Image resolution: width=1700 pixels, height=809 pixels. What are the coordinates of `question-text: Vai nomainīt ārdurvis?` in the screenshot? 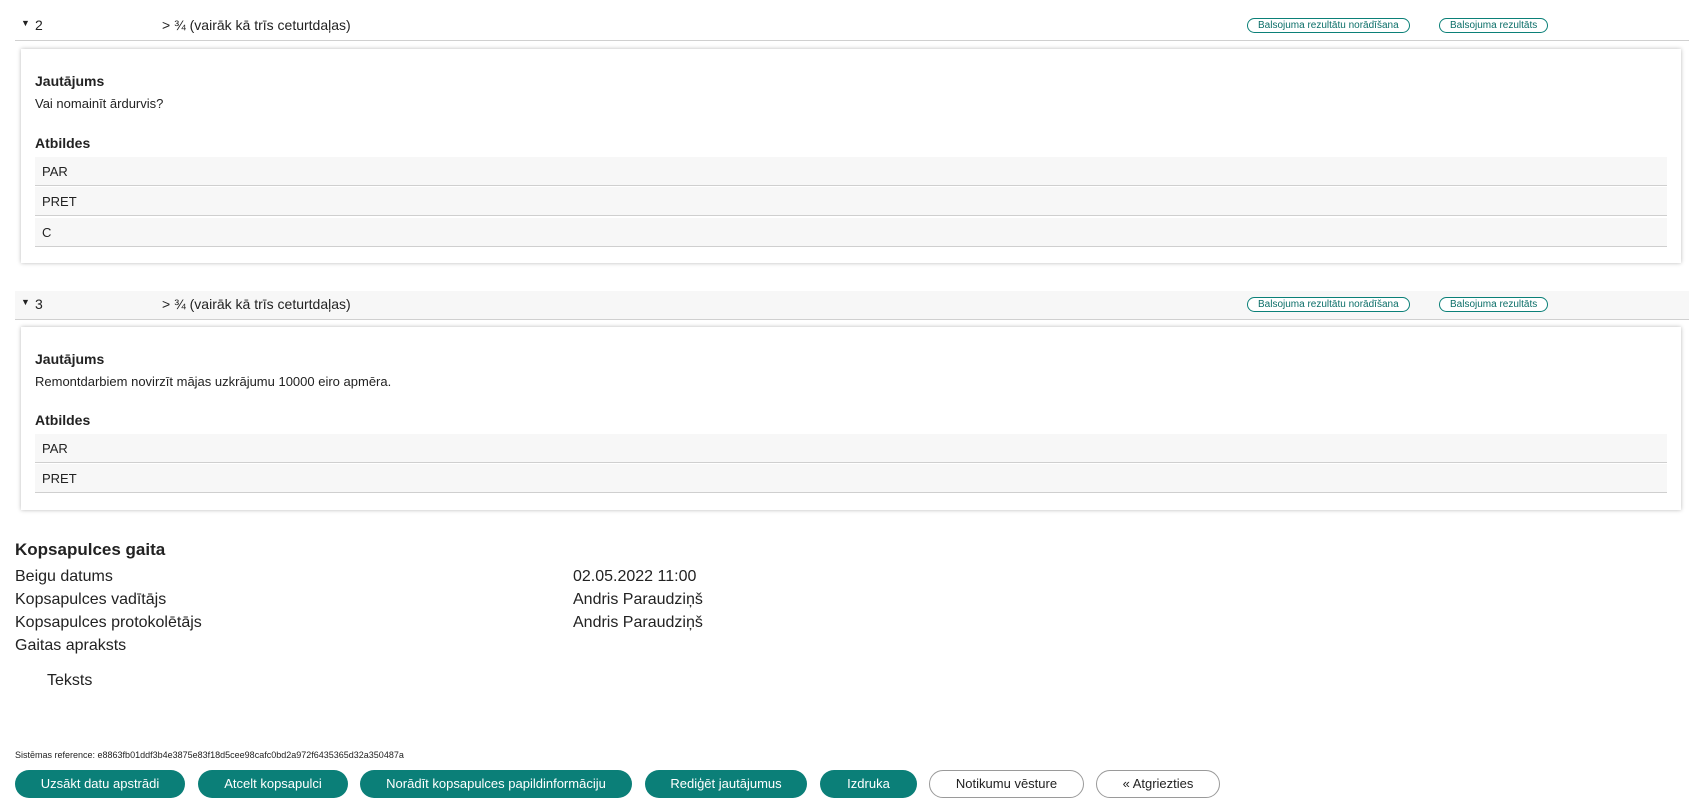 It's located at (99, 103).